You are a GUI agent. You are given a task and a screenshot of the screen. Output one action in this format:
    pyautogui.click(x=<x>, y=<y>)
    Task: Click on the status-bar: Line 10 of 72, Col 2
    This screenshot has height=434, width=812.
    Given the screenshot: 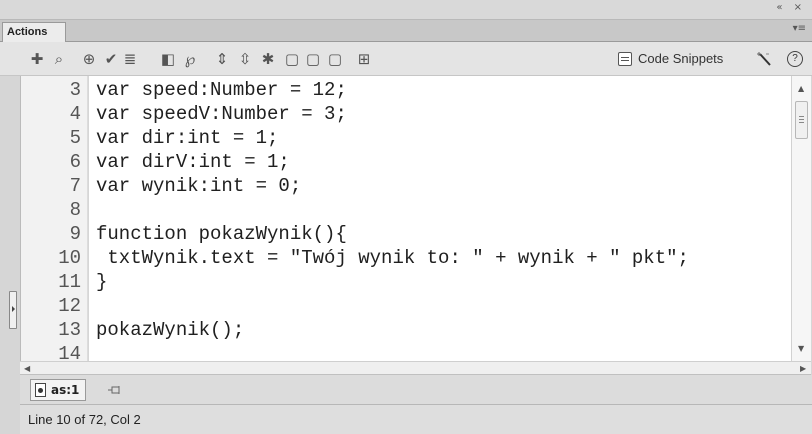 What is the action you would take?
    pyautogui.click(x=416, y=419)
    